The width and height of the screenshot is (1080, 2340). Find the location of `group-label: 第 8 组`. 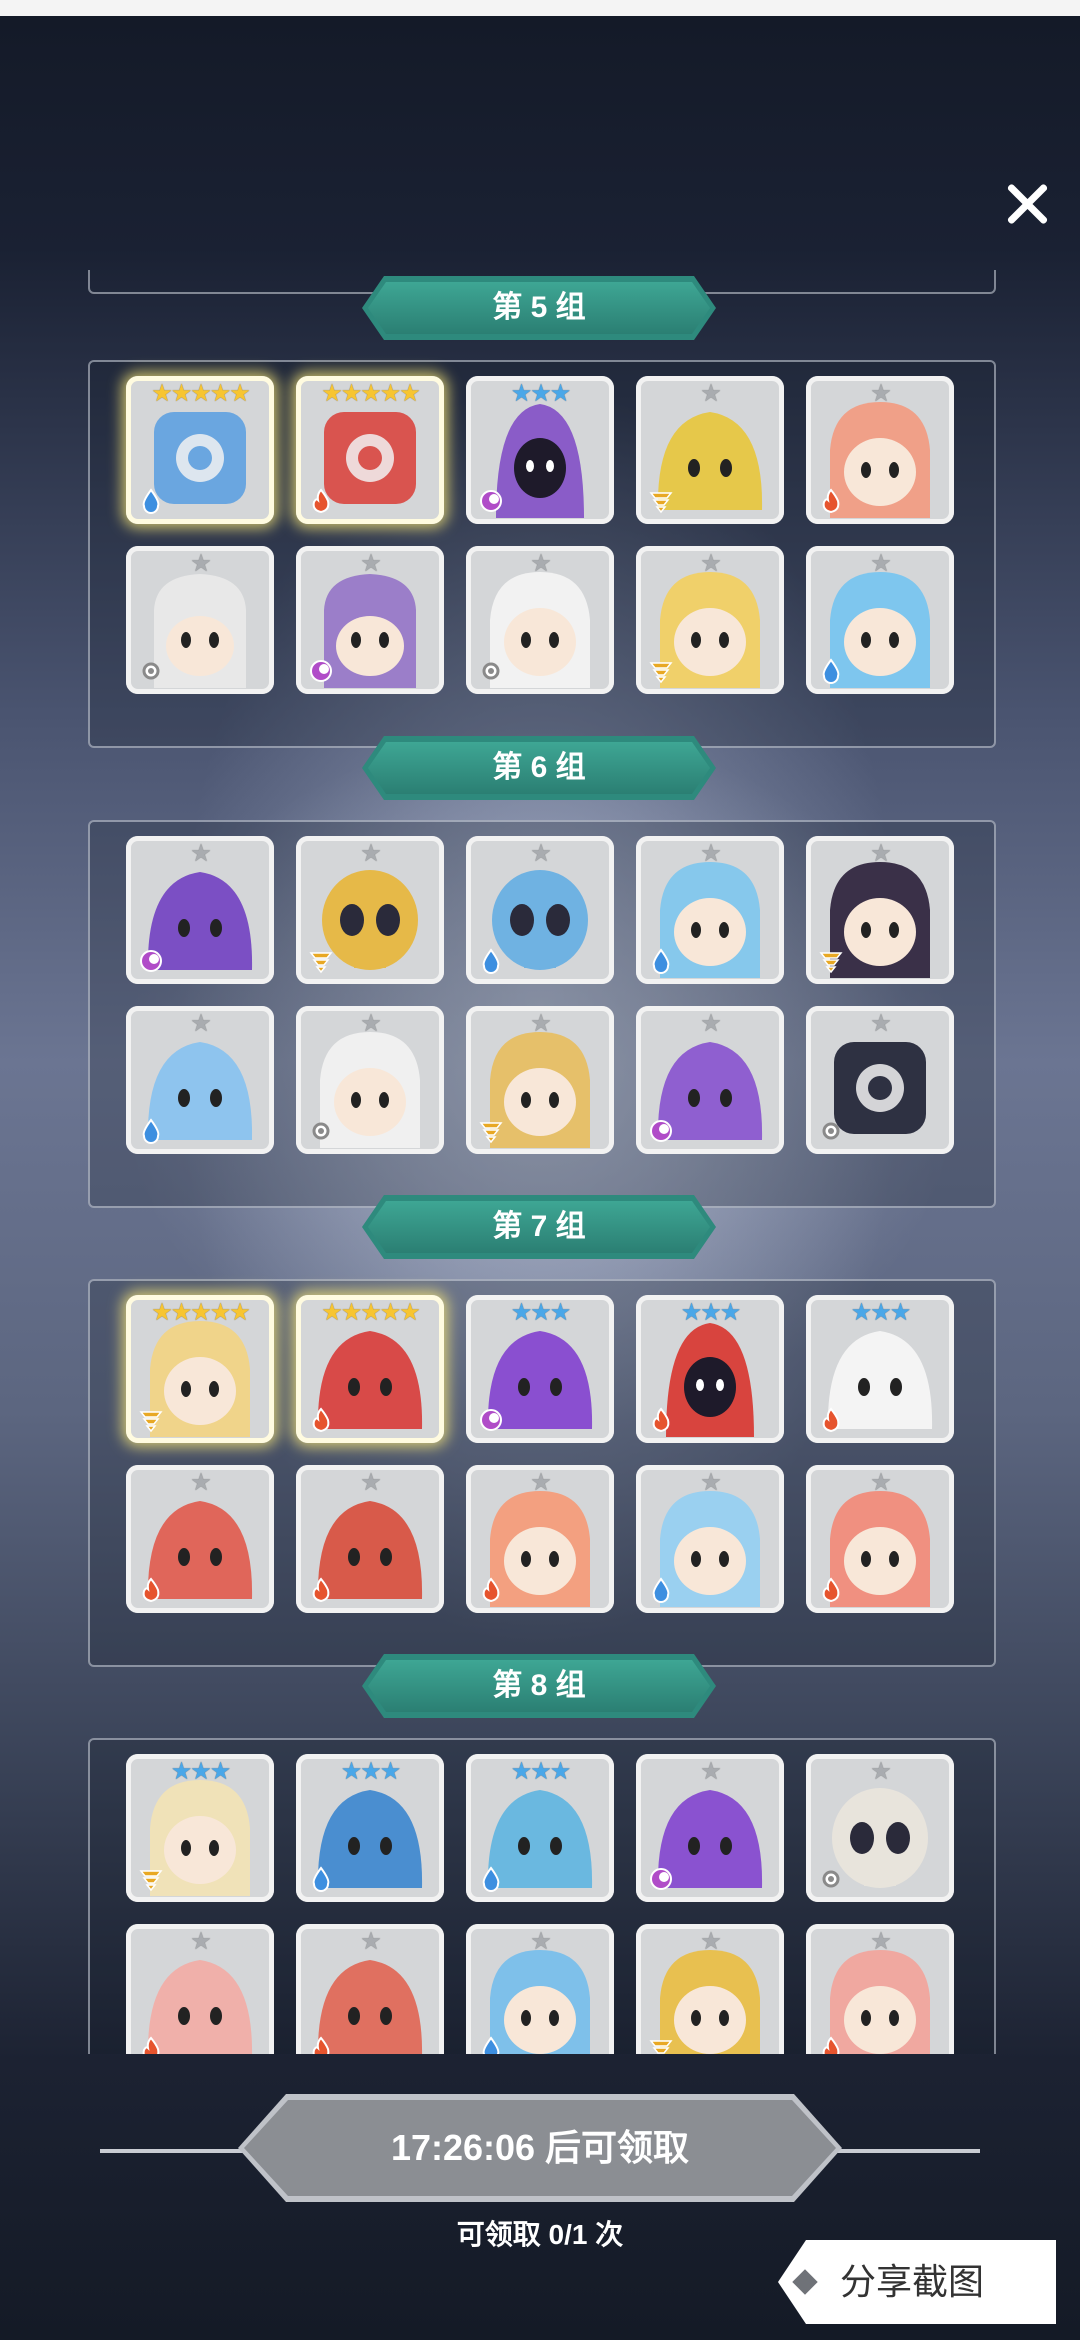

group-label: 第 8 组 is located at coordinates (539, 1685).